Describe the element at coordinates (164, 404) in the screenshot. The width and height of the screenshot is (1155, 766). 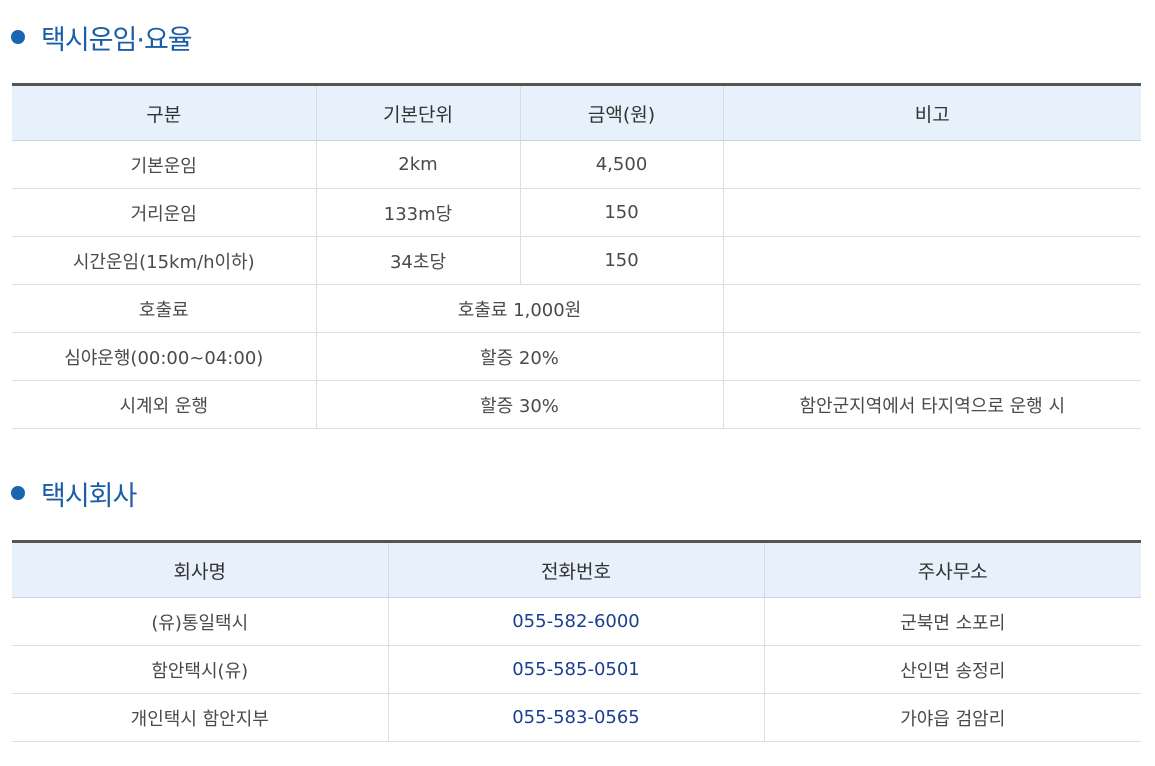
I see `fare-category-cell: 시계외 운행` at that location.